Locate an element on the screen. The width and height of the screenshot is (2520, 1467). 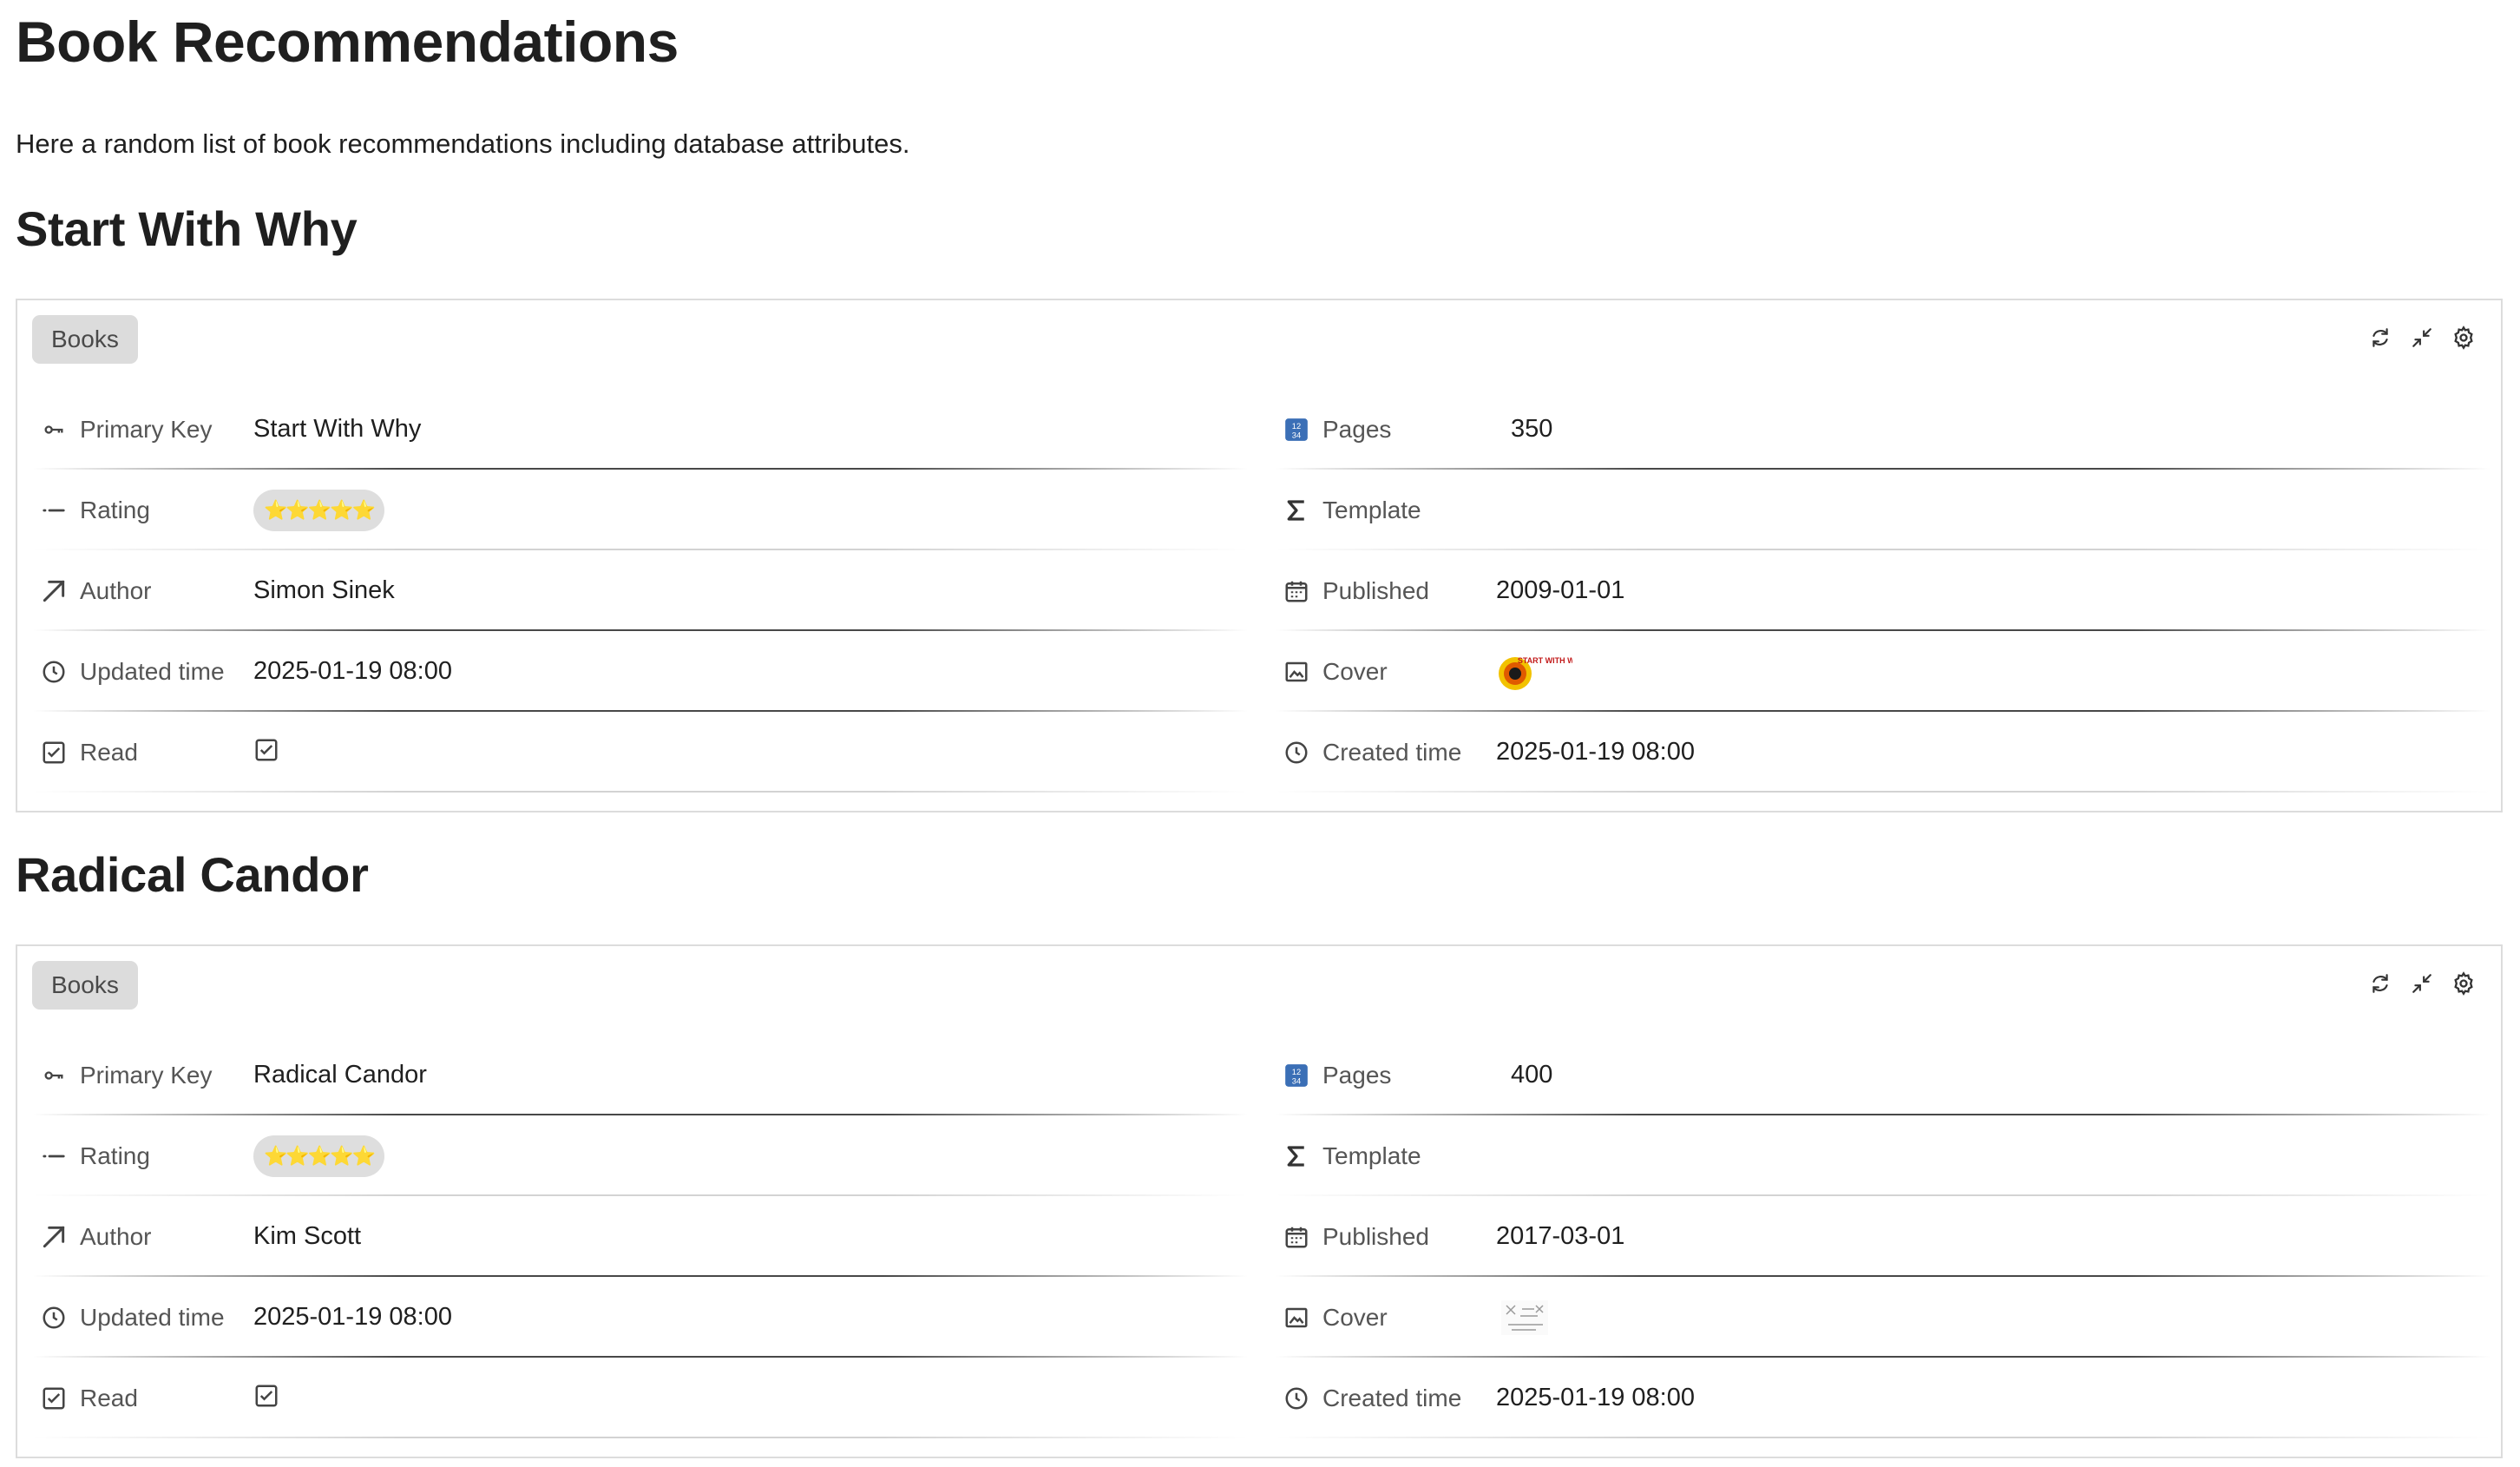
property-row-author: Author Kim Scott is located at coordinates (640, 1236).